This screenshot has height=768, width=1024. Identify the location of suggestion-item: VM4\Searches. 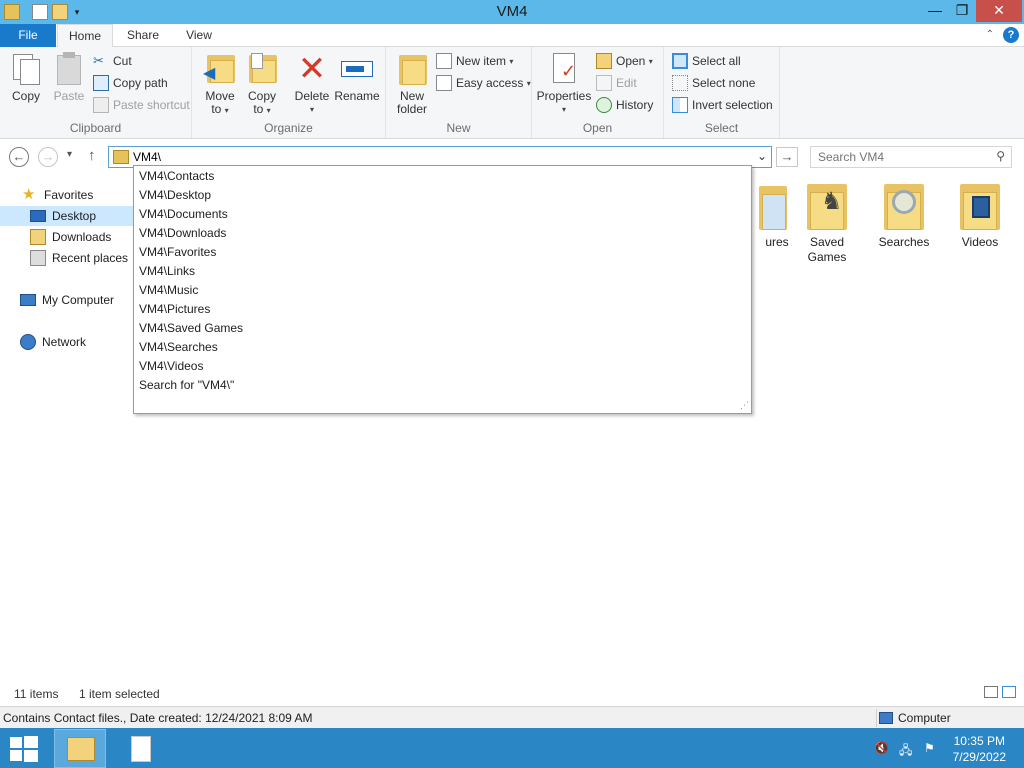
(178, 347).